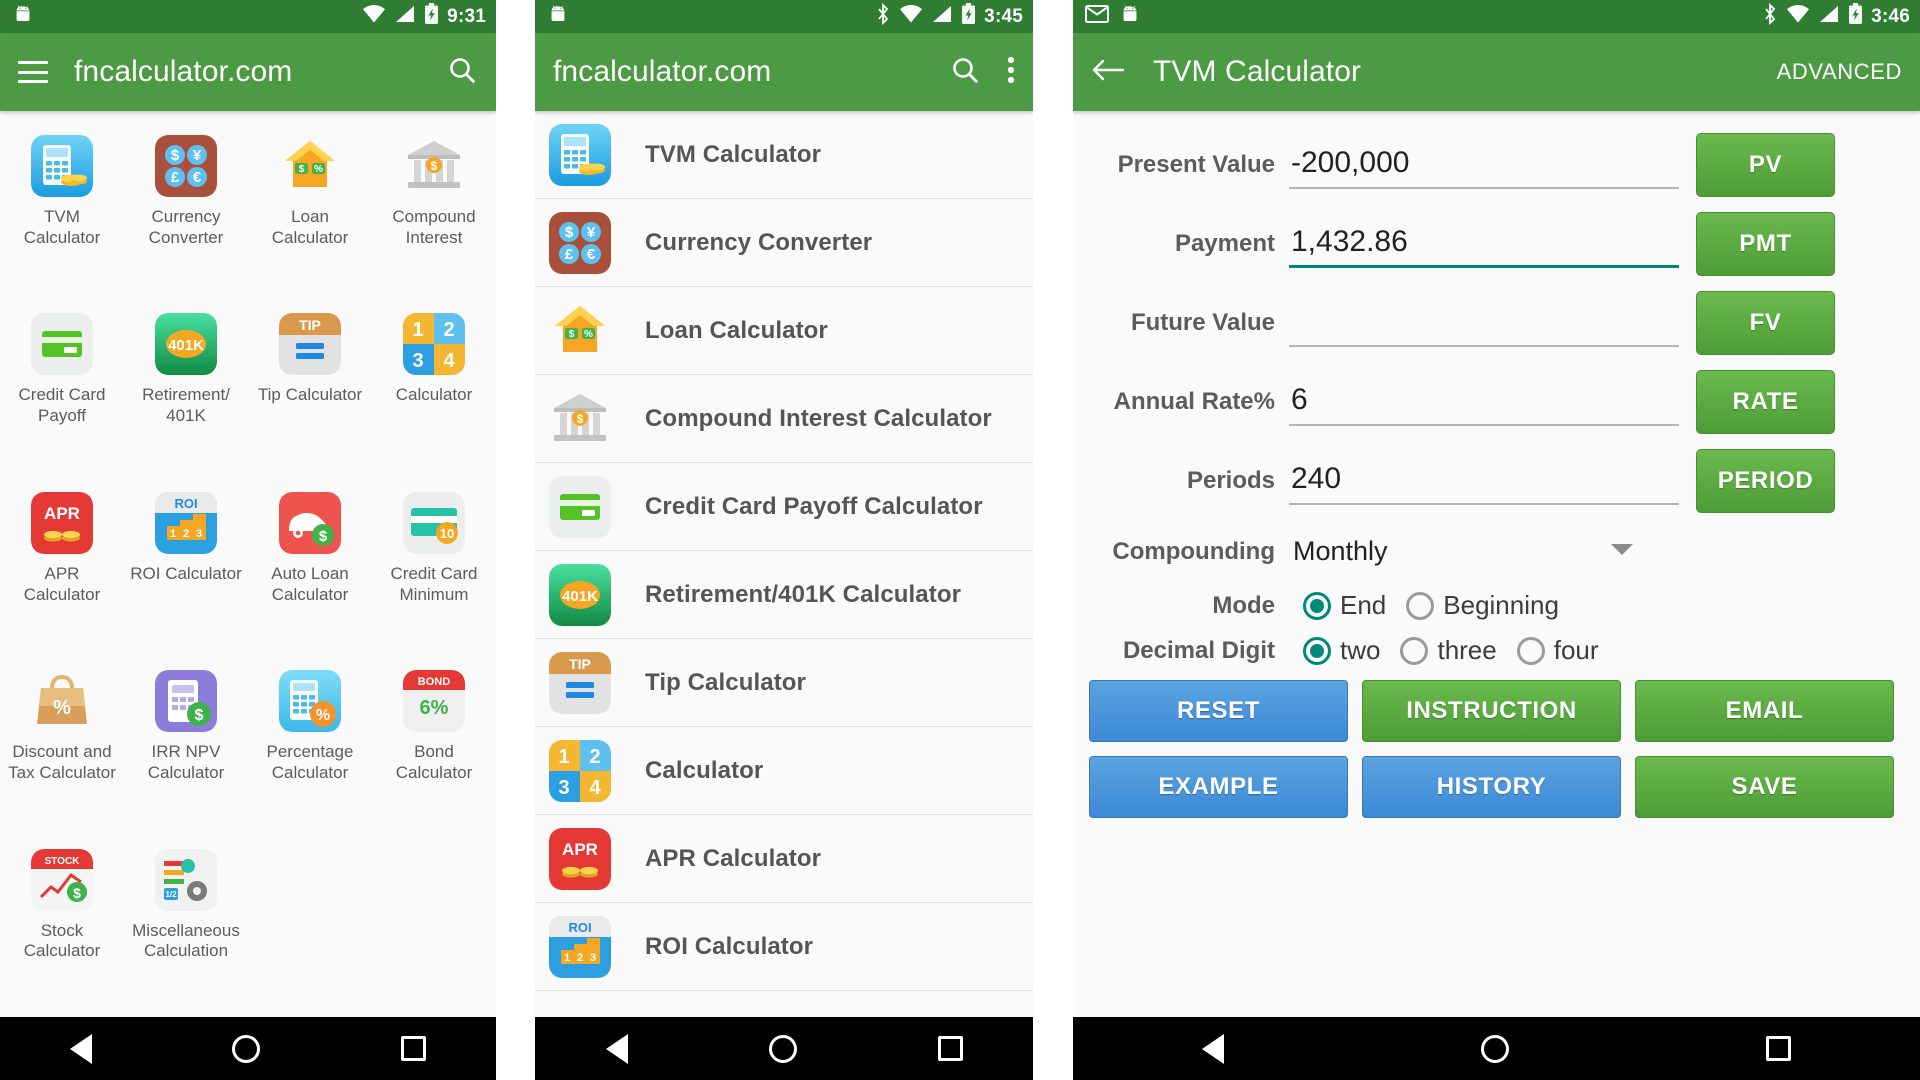 This screenshot has width=1920, height=1080. I want to click on field-solve-button: PERIOD, so click(1765, 481).